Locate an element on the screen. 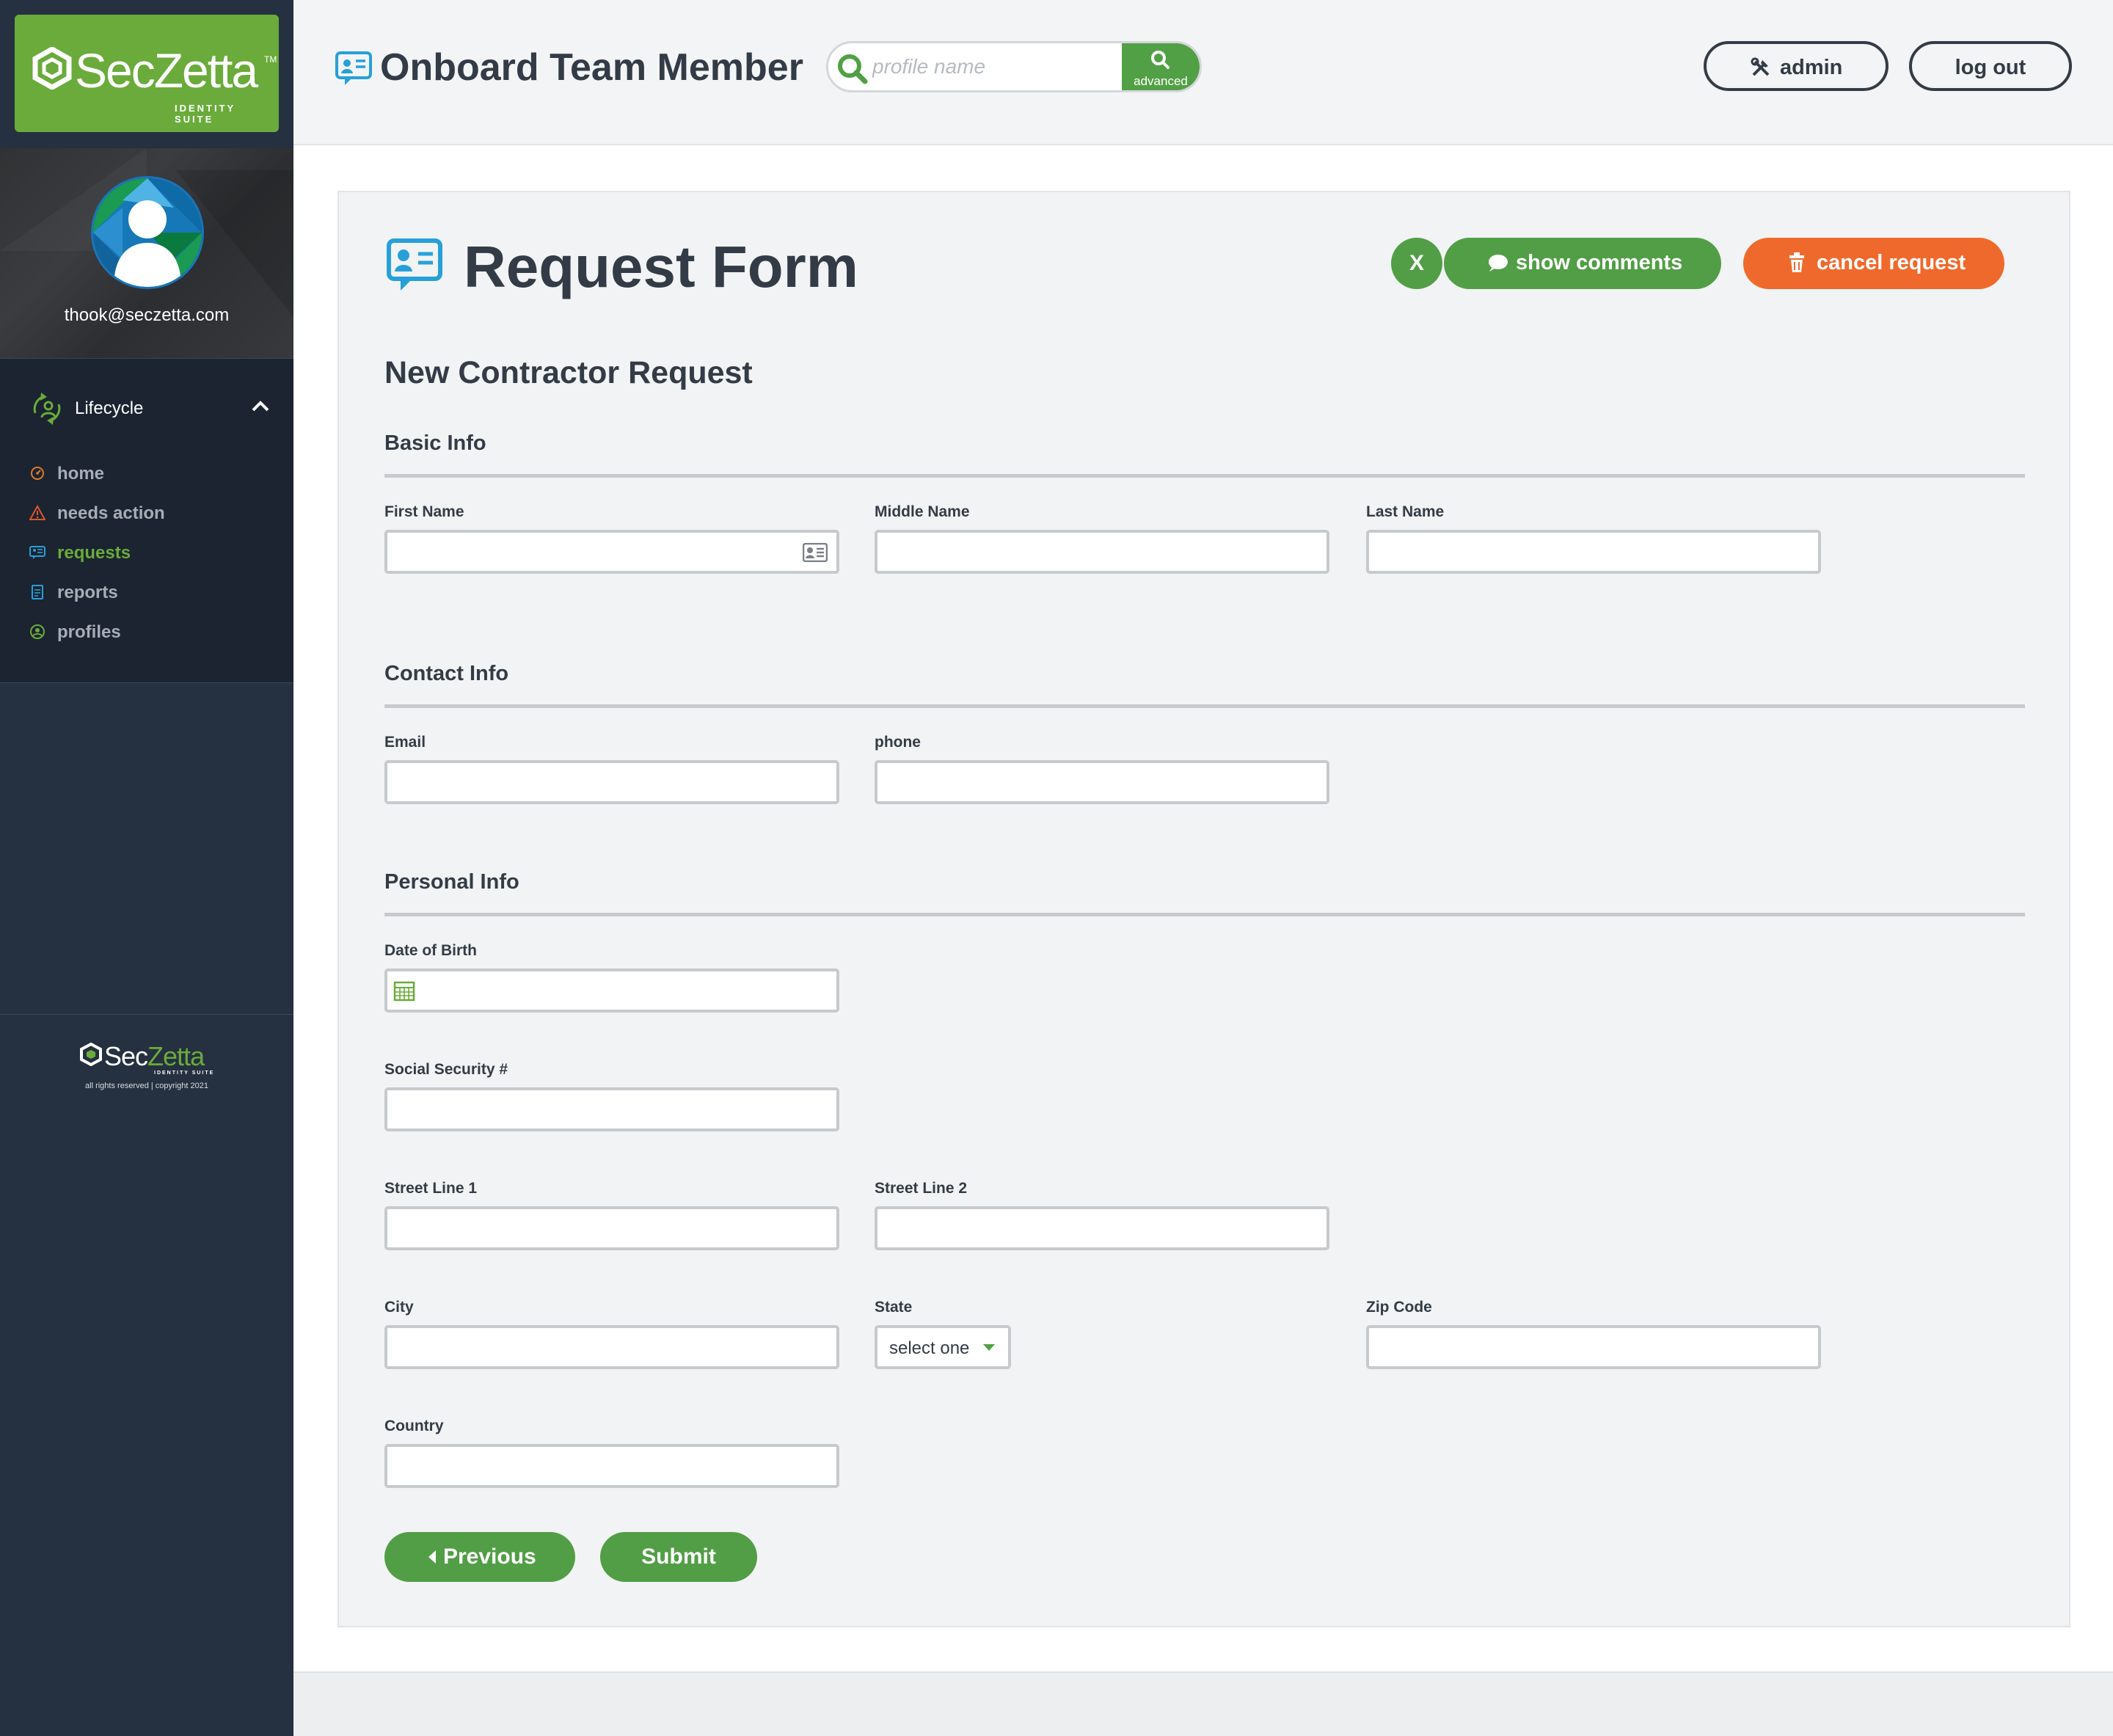 This screenshot has height=1736, width=2113. brand-suite: IDENTITY SUITE is located at coordinates (205, 114).